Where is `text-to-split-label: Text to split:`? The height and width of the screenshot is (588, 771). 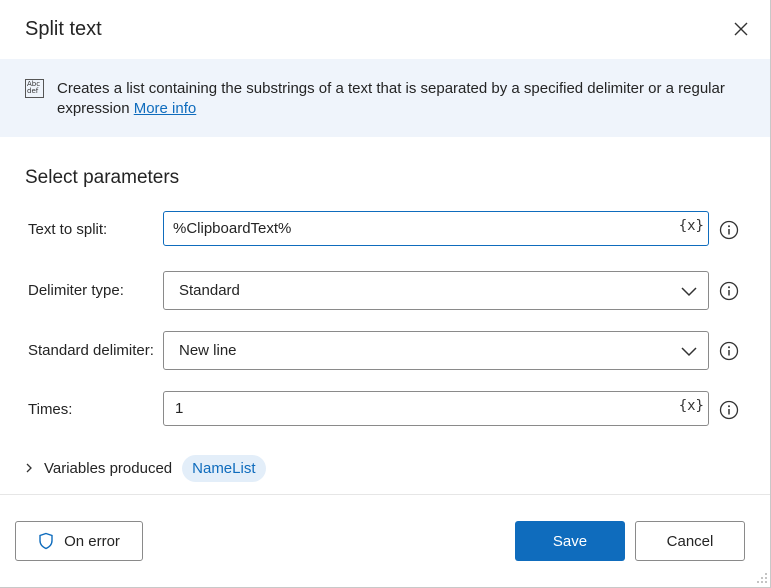 text-to-split-label: Text to split: is located at coordinates (68, 229).